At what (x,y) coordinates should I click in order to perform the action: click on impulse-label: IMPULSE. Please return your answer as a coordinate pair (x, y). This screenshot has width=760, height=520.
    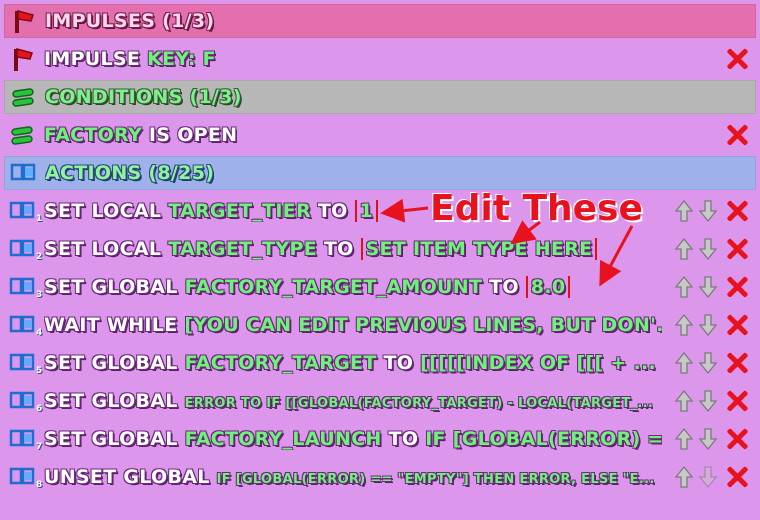
    Looking at the image, I should click on (92, 59).